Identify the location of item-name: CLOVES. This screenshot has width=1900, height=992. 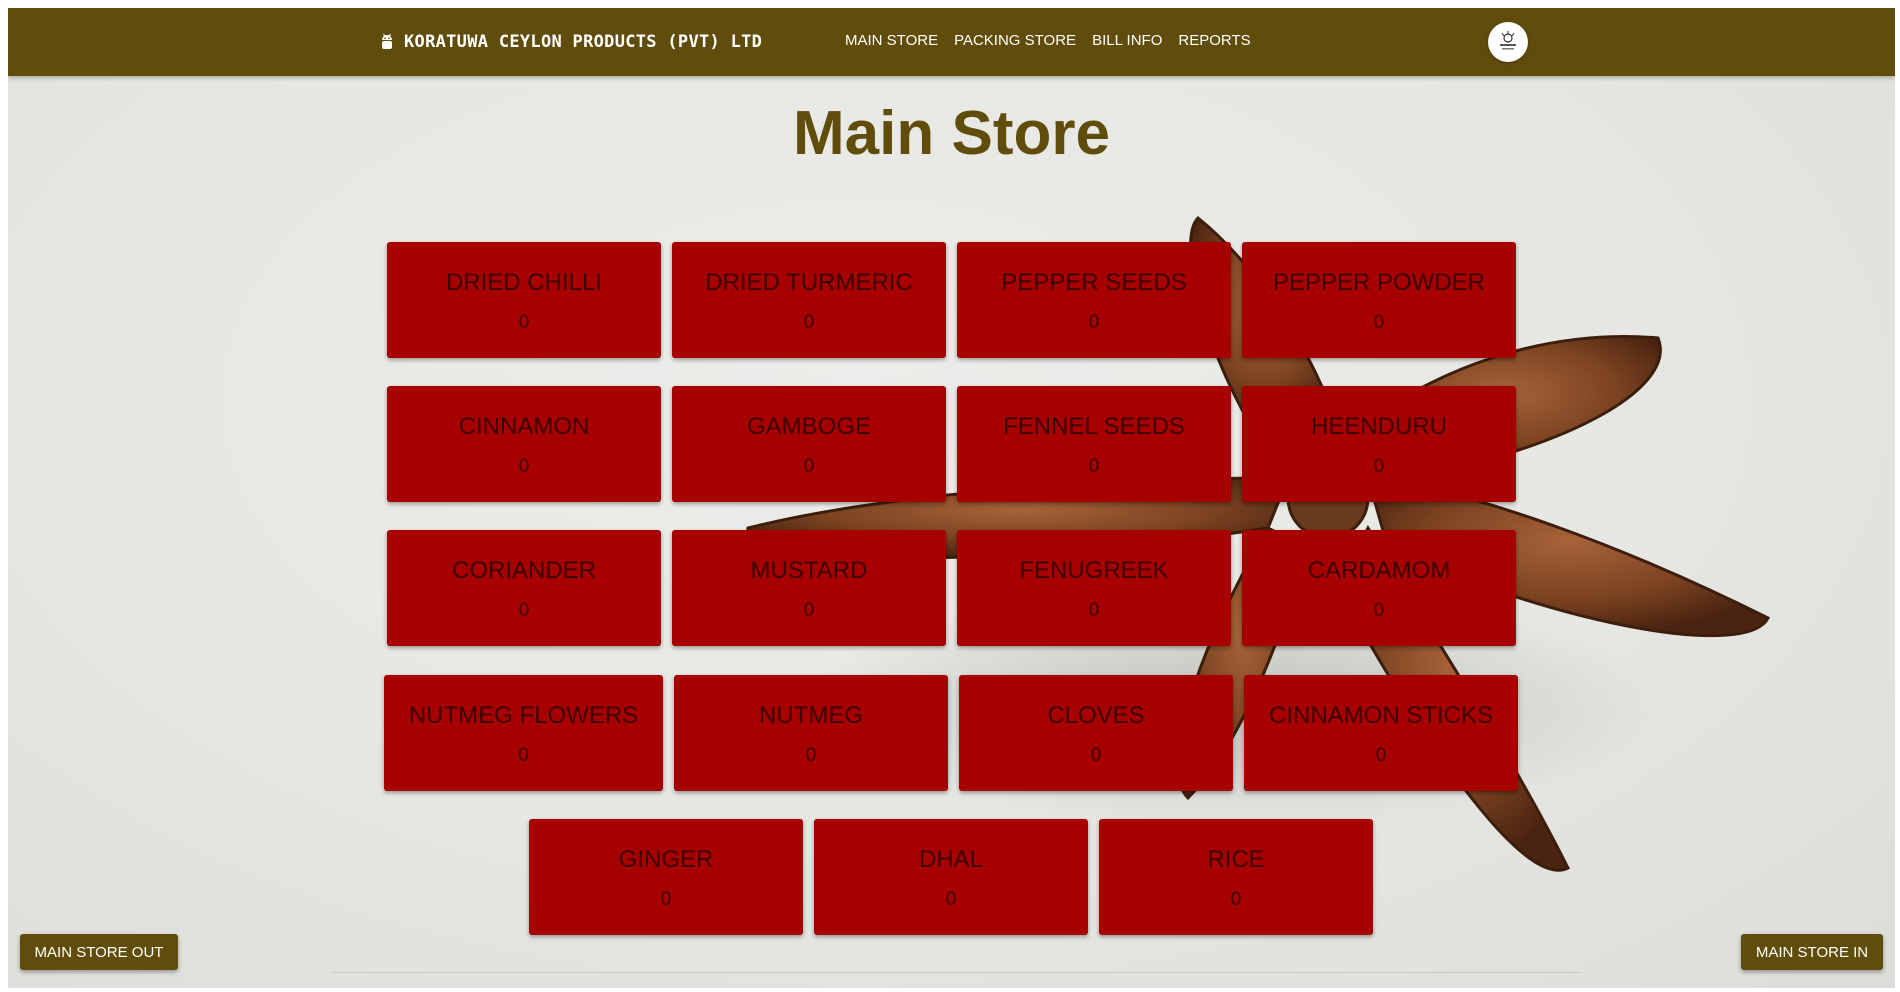
(1096, 715).